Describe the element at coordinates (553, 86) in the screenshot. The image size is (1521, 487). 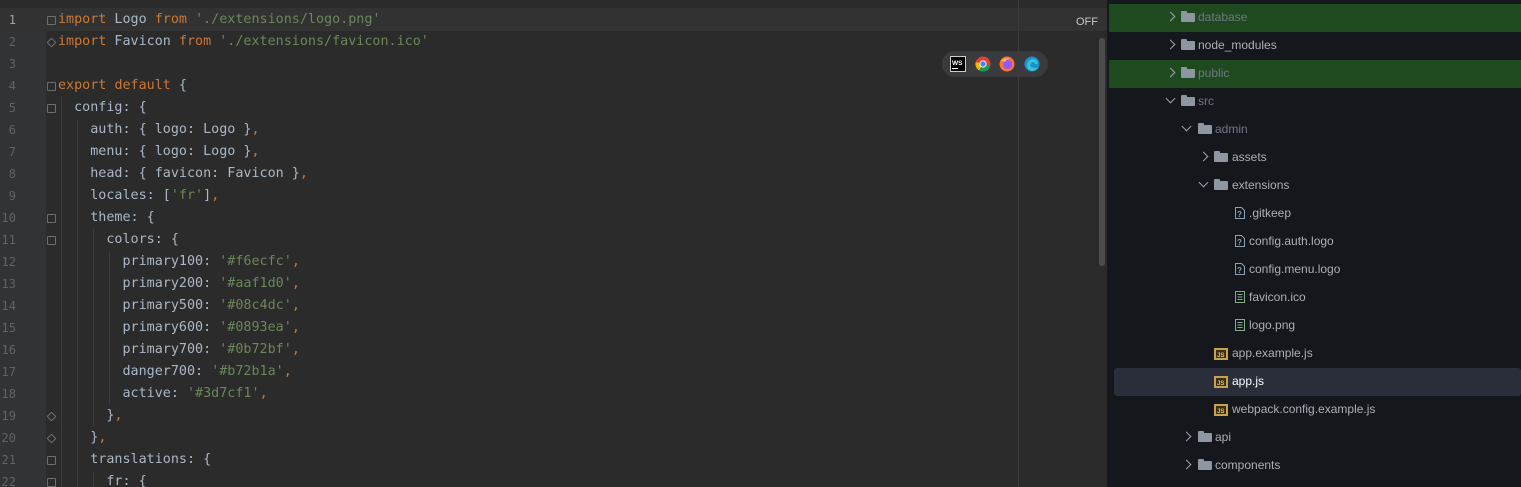
I see `code-line: 4 export default {` at that location.